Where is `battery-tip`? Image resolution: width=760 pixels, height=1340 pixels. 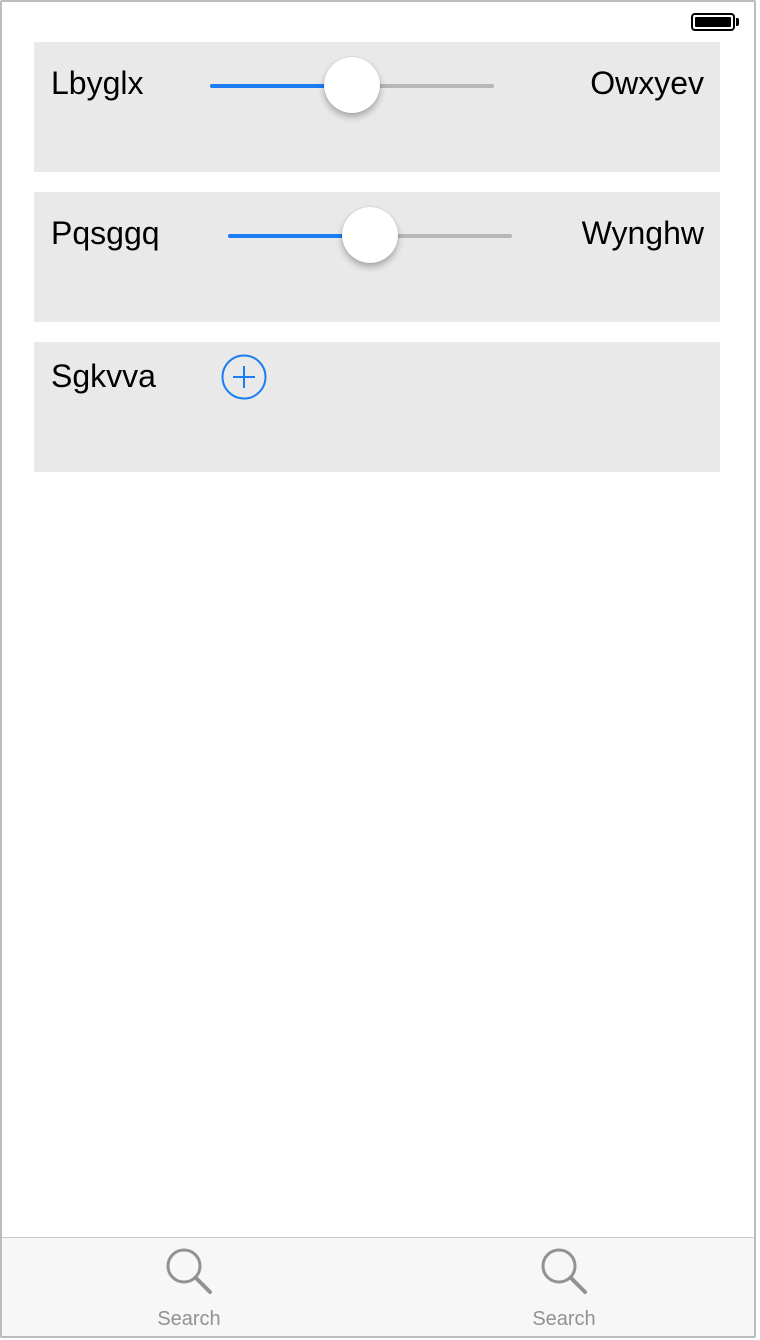
battery-tip is located at coordinates (737, 22).